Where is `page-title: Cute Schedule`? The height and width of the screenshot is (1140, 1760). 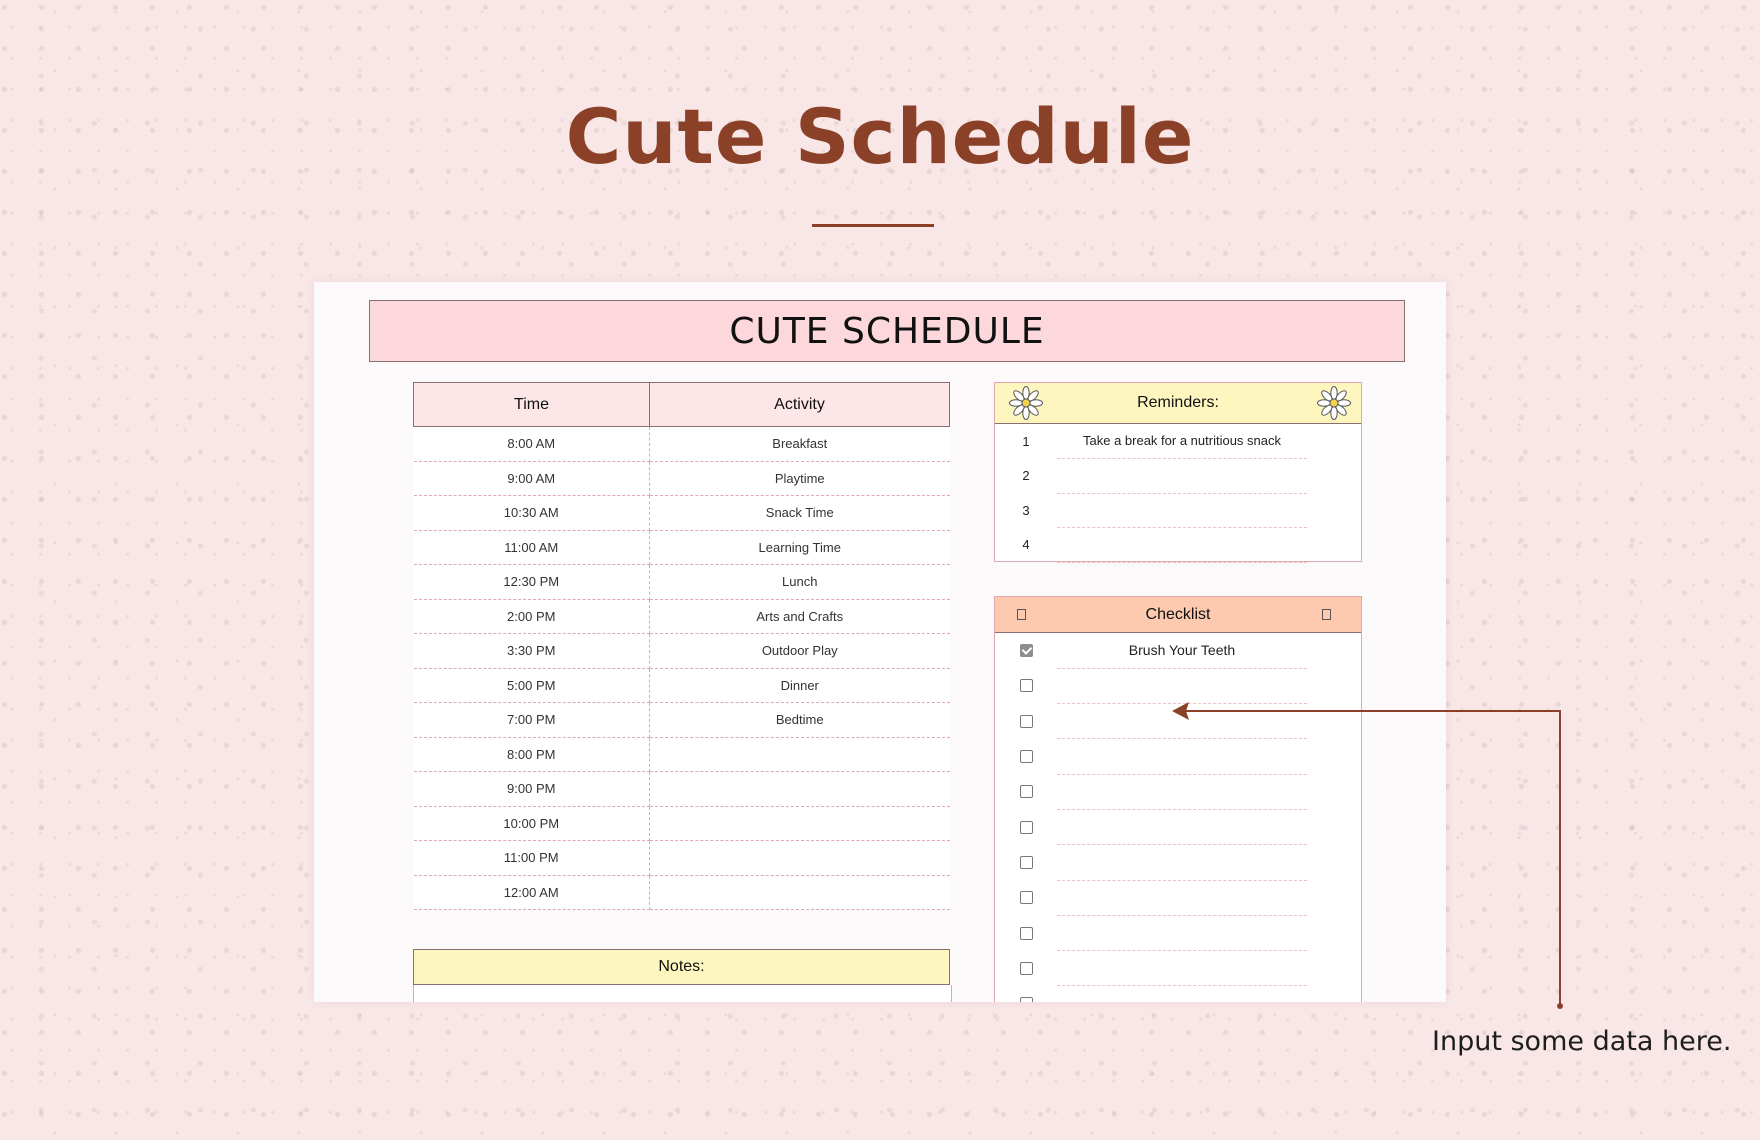
page-title: Cute Schedule is located at coordinates (880, 136).